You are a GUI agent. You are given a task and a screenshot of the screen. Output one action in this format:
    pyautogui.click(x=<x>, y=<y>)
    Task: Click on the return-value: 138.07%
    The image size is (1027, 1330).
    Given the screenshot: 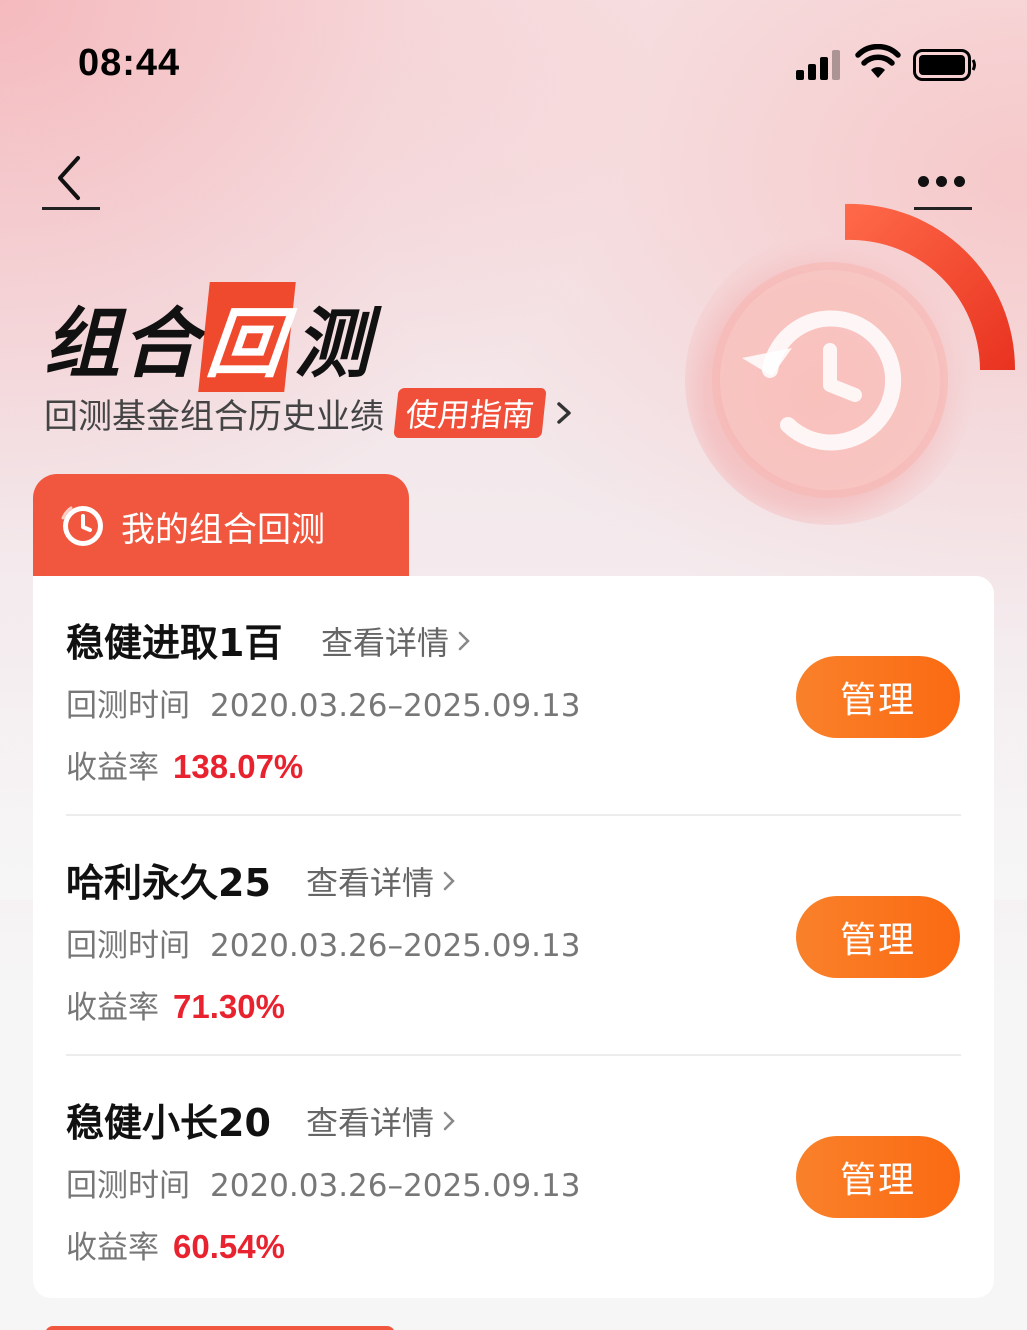 What is the action you would take?
    pyautogui.click(x=238, y=766)
    